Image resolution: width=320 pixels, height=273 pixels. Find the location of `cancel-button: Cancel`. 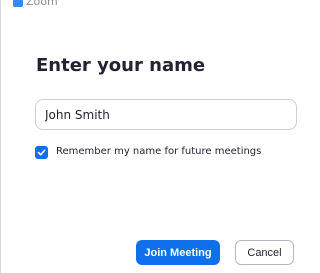

cancel-button: Cancel is located at coordinates (264, 252).